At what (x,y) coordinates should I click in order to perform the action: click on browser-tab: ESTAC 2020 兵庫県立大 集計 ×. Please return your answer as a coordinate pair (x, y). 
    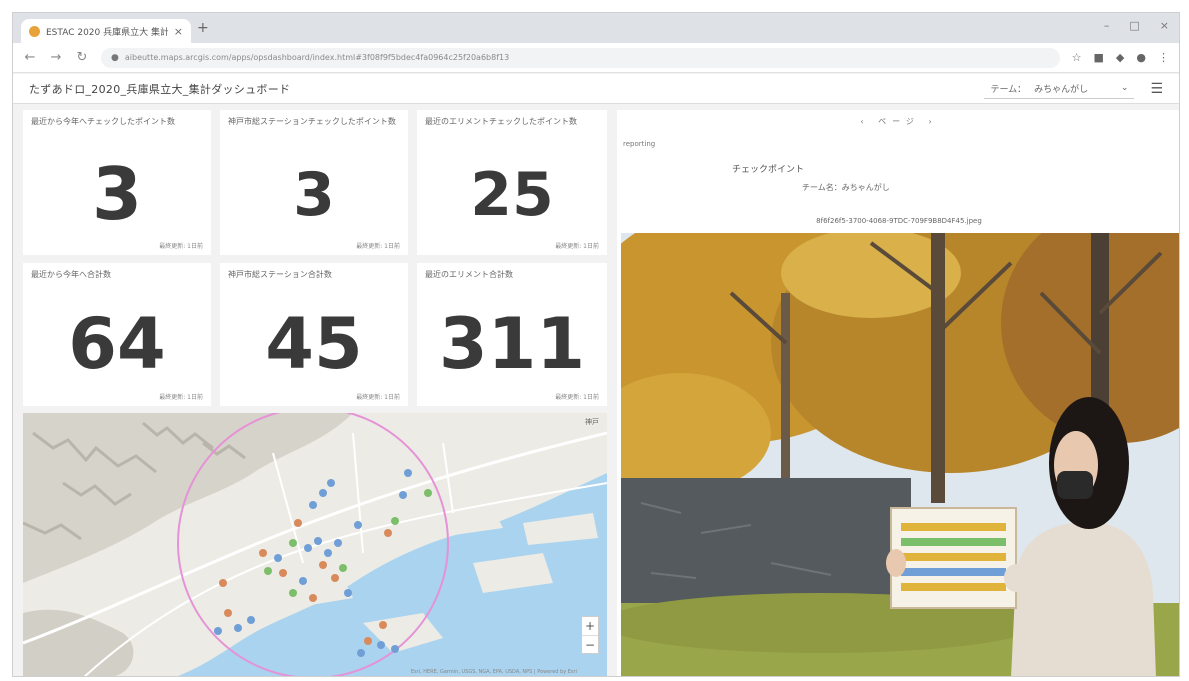
    Looking at the image, I should click on (106, 31).